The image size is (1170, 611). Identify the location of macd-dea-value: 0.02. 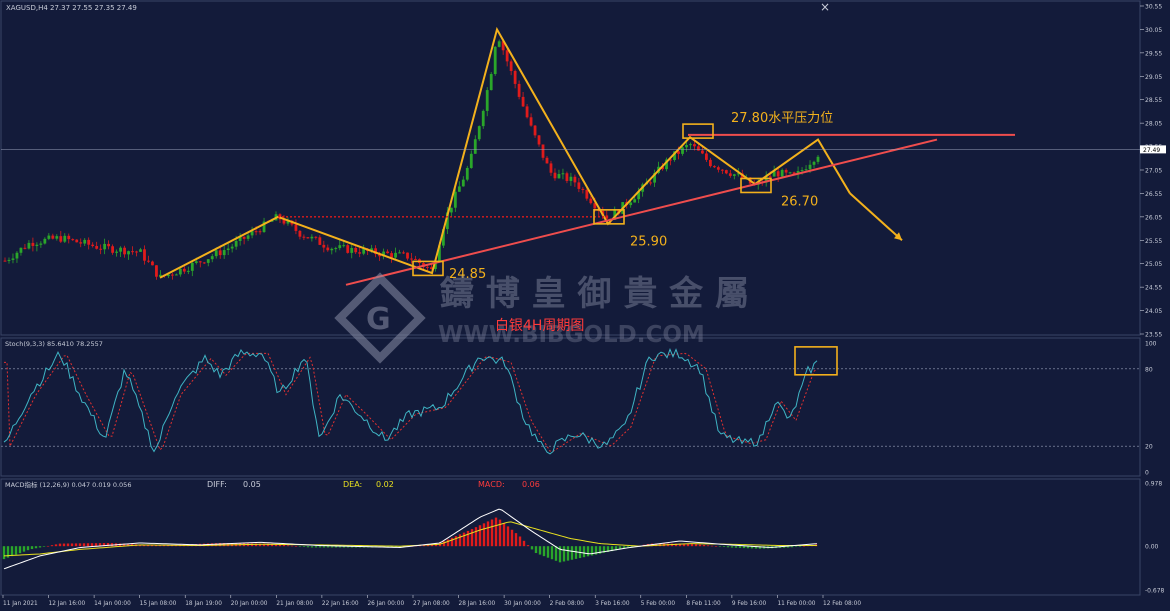
(385, 484).